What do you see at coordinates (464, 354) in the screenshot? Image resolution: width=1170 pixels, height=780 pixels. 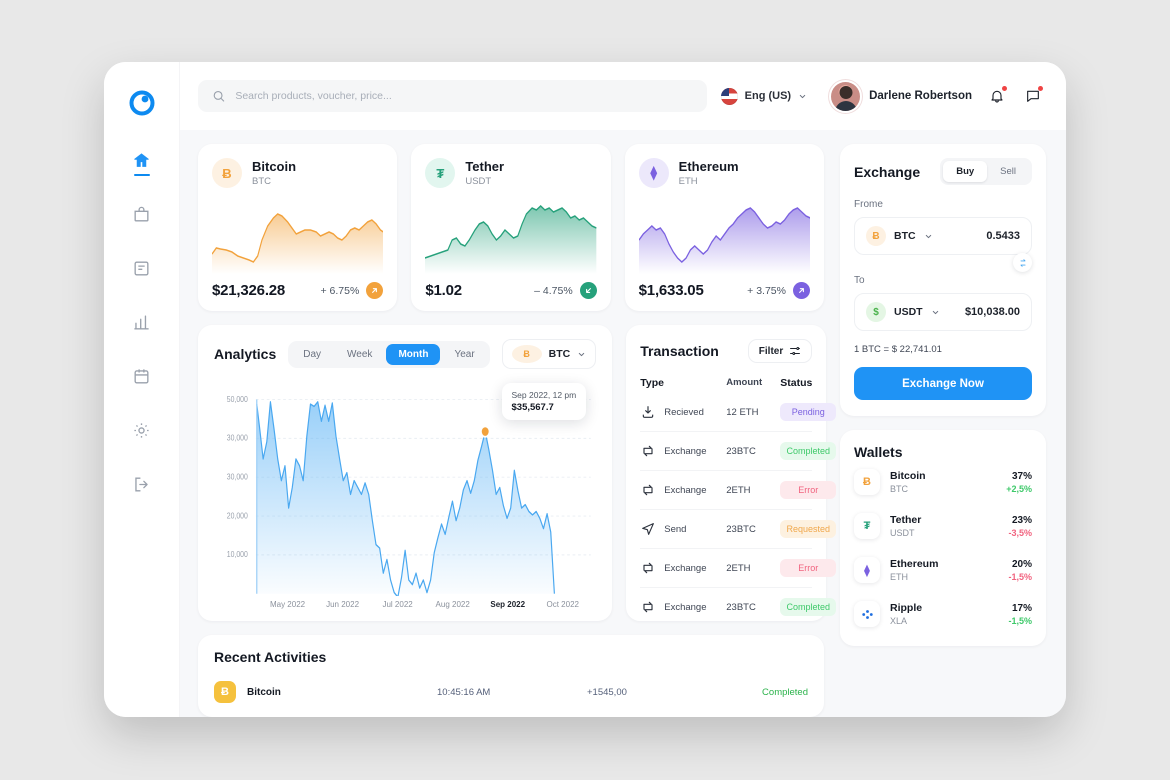 I see `tab-year: Year` at bounding box center [464, 354].